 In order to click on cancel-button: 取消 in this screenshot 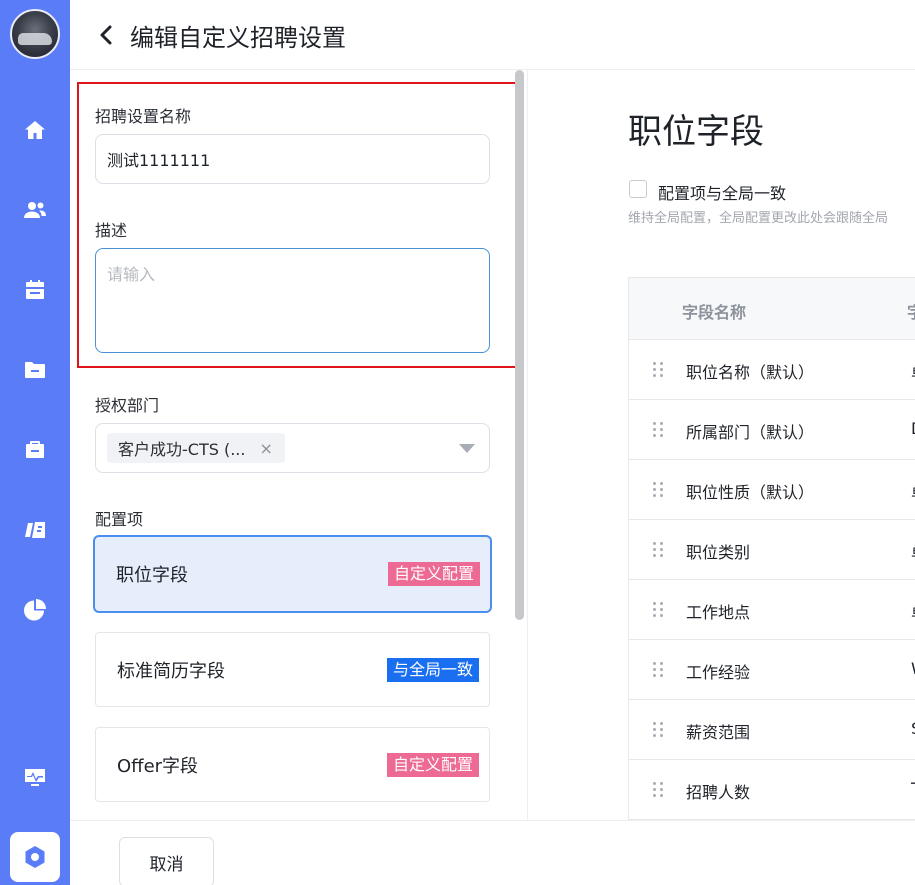, I will do `click(166, 861)`.